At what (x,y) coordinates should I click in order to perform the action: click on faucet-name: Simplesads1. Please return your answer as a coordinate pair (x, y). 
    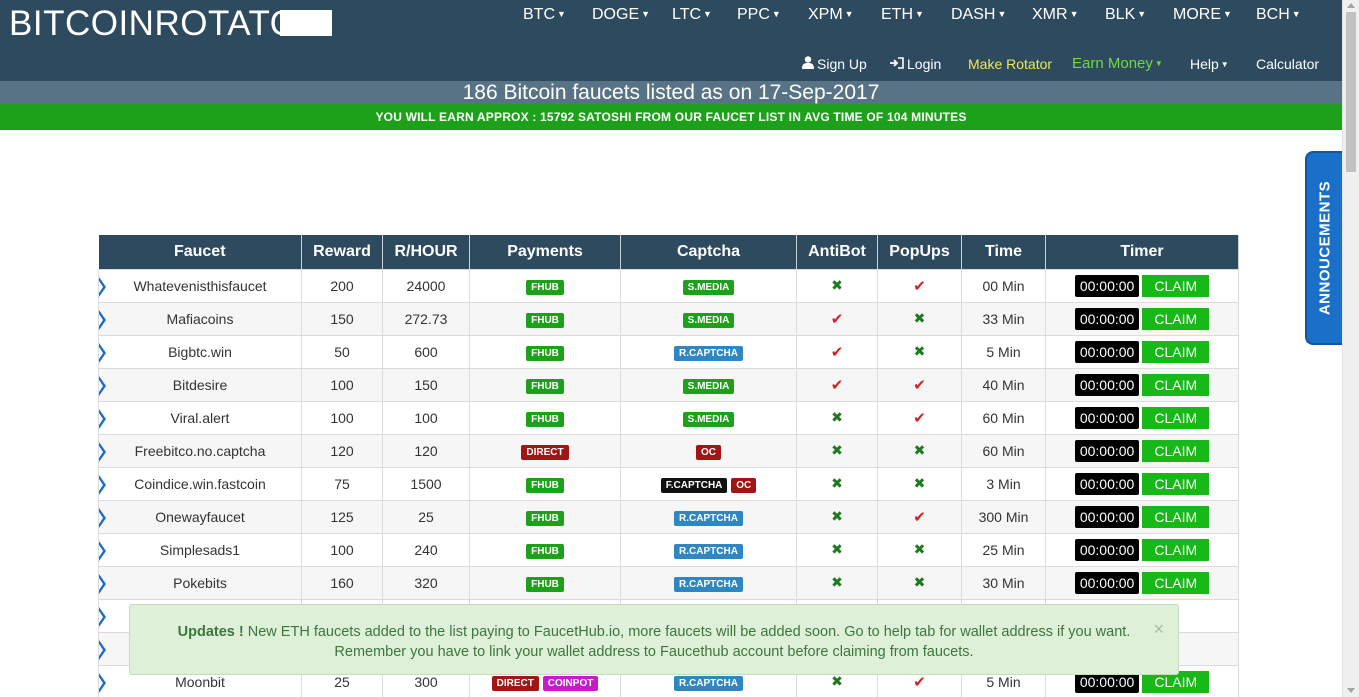
    Looking at the image, I should click on (200, 550).